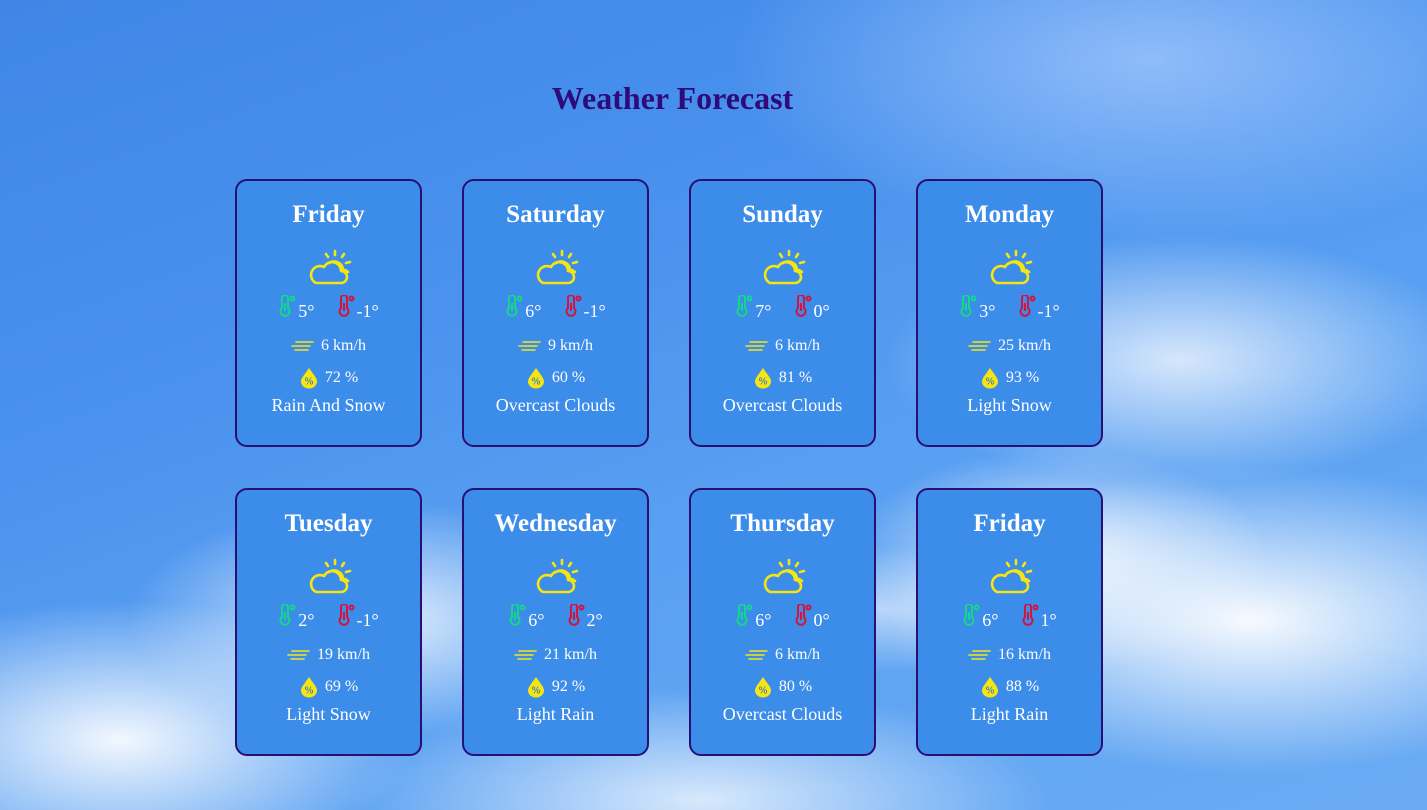 This screenshot has width=1427, height=810. I want to click on max-temperature-value: 6°, so click(990, 620).